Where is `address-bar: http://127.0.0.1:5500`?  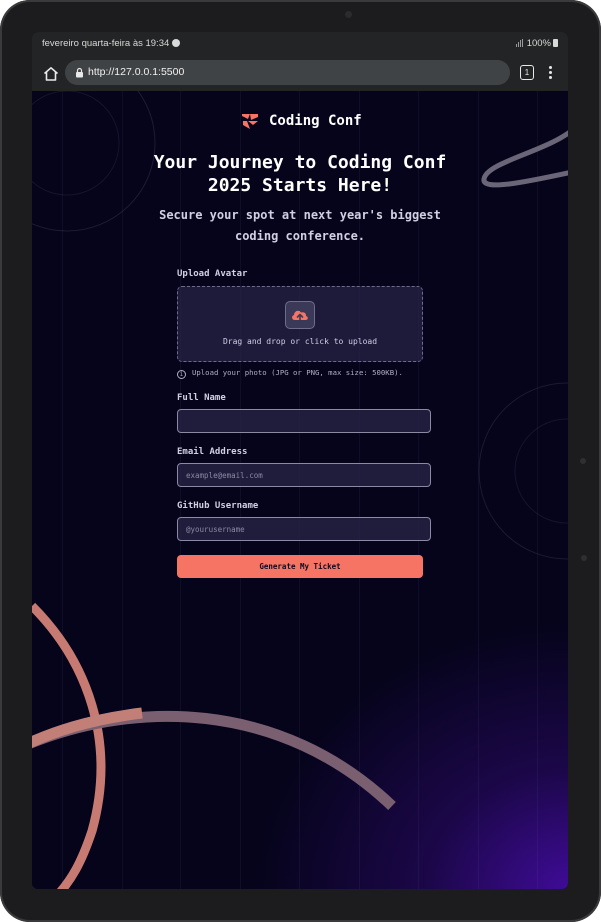 address-bar: http://127.0.0.1:5500 is located at coordinates (287, 72).